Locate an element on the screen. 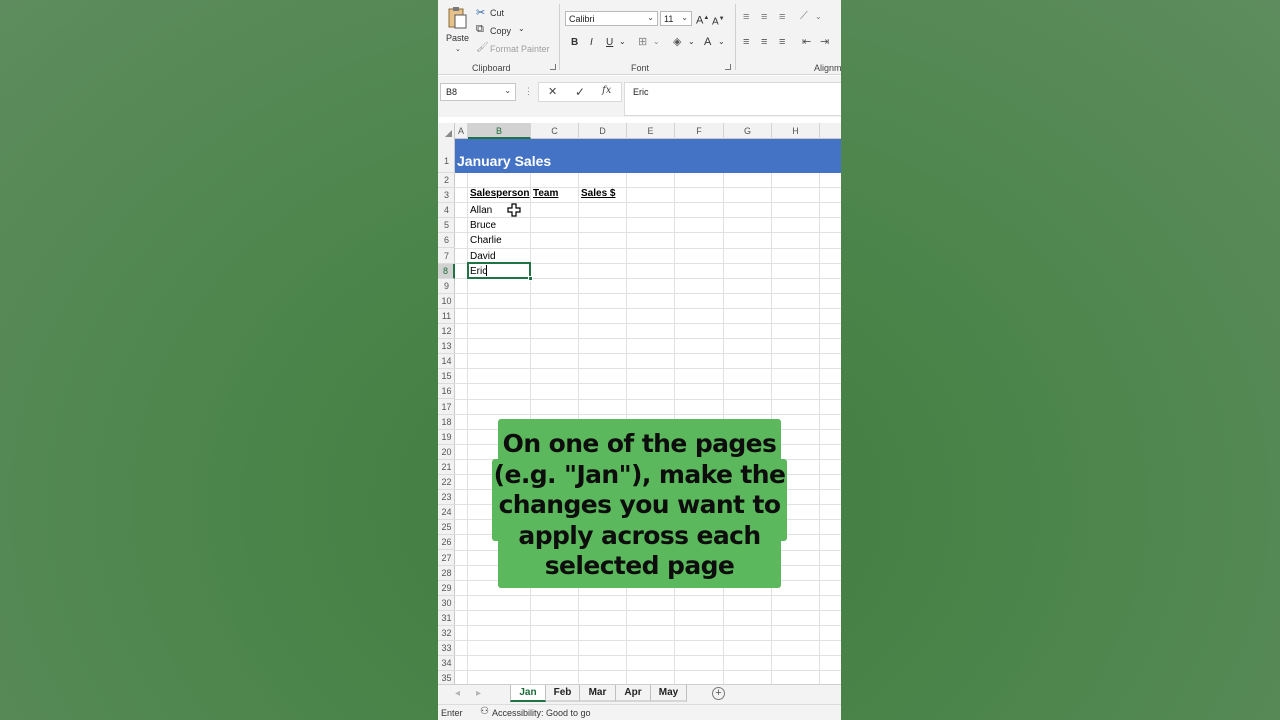 This screenshot has height=720, width=1280. scroll-right-icon: ▸ is located at coordinates (478, 693).